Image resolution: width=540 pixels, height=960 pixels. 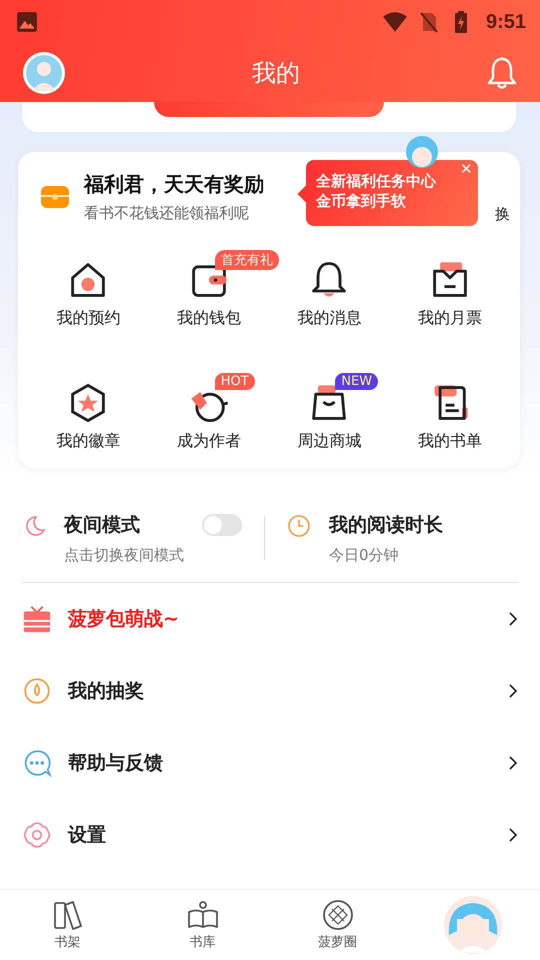 I want to click on open-book-icon, so click(x=202, y=915).